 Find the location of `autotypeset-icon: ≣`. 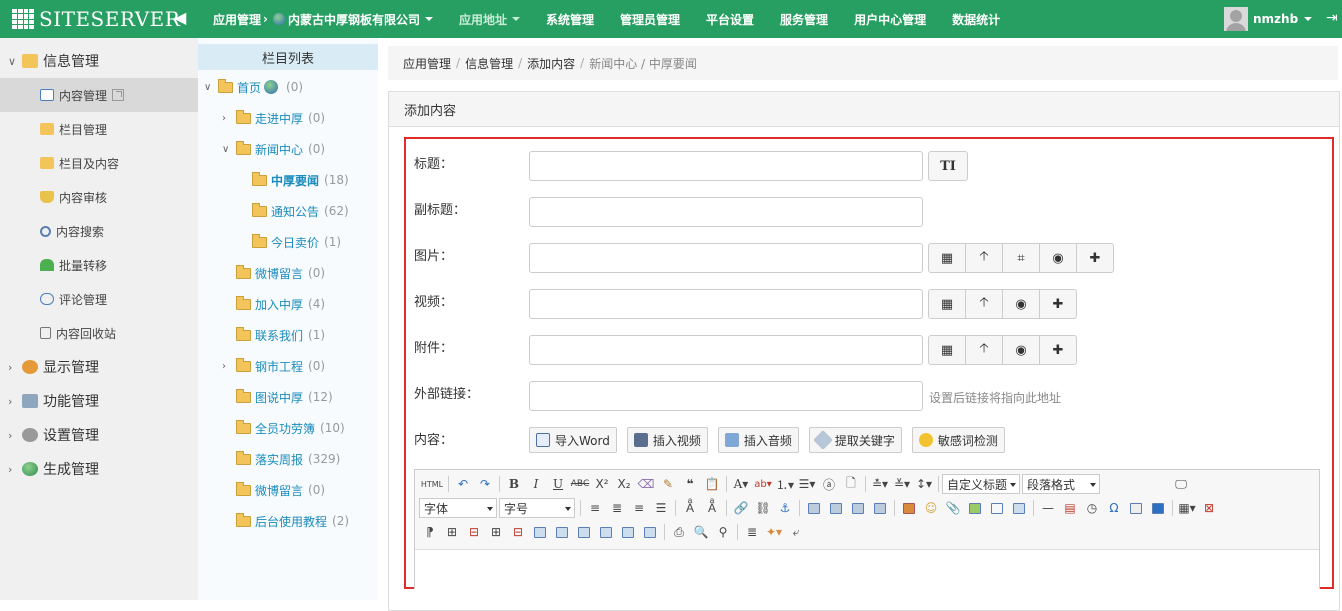

autotypeset-icon: ≣ is located at coordinates (752, 532).